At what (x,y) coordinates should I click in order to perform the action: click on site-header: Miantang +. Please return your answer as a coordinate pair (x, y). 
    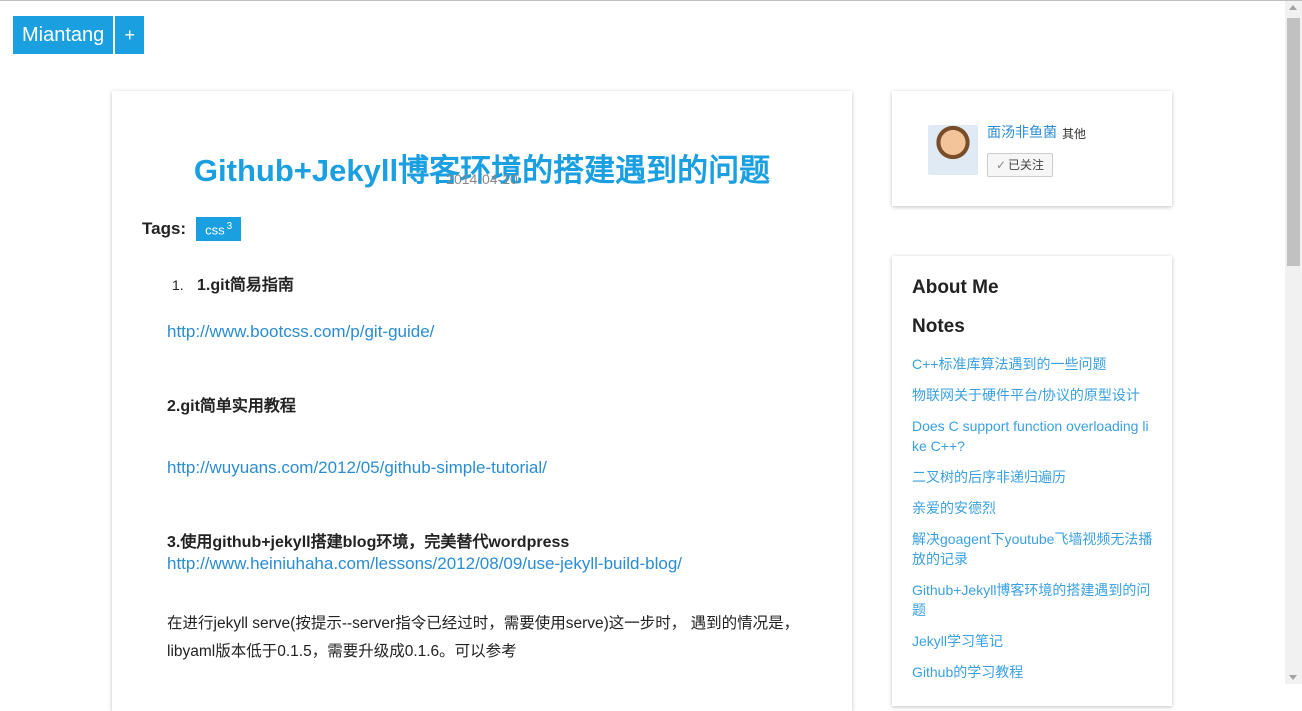
    Looking at the image, I should click on (79, 35).